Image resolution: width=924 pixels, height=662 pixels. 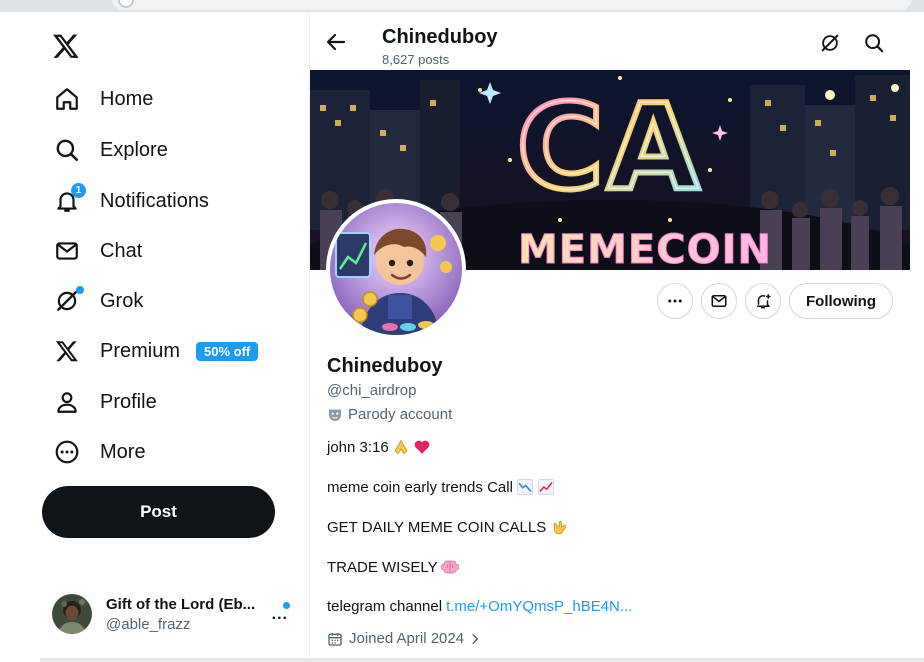 I want to click on bio-line-3: GET DAILY MEME COIN CALLS, so click(x=448, y=527).